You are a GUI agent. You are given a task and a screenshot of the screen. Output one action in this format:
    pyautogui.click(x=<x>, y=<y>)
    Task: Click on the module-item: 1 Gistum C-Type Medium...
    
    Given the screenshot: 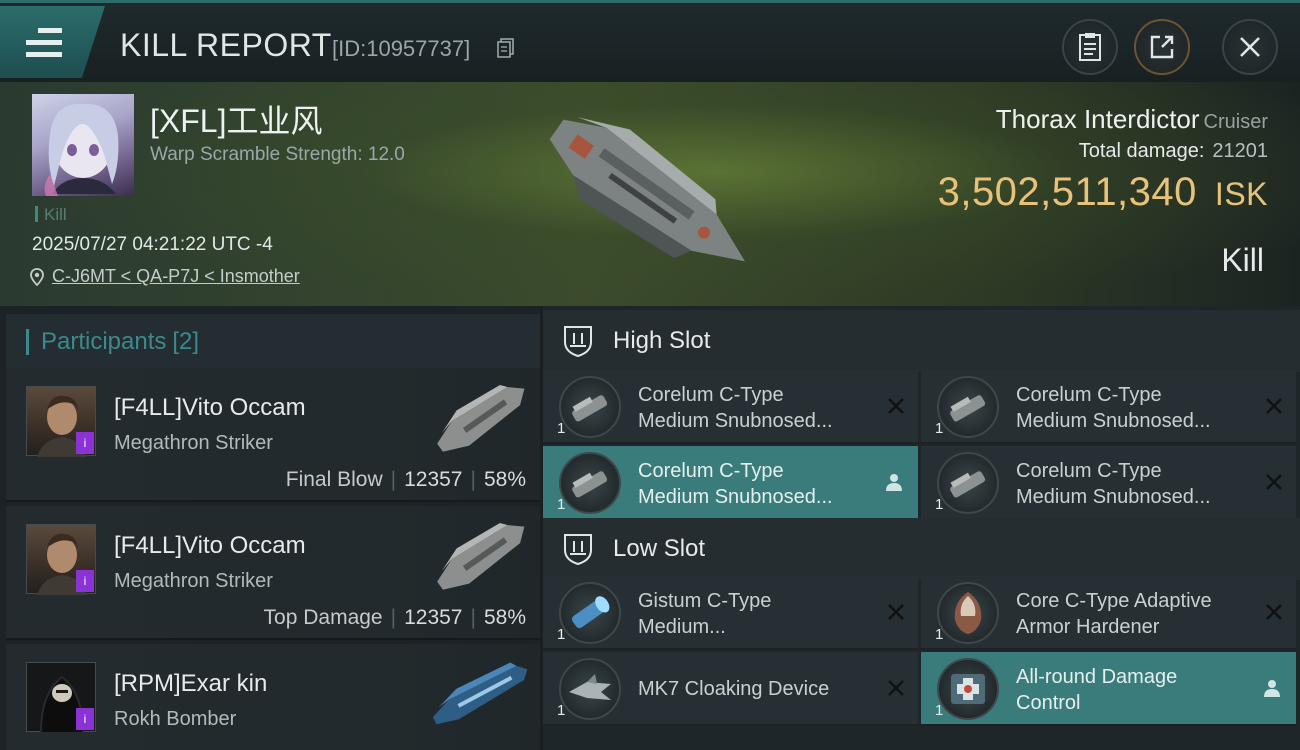 What is the action you would take?
    pyautogui.click(x=730, y=613)
    